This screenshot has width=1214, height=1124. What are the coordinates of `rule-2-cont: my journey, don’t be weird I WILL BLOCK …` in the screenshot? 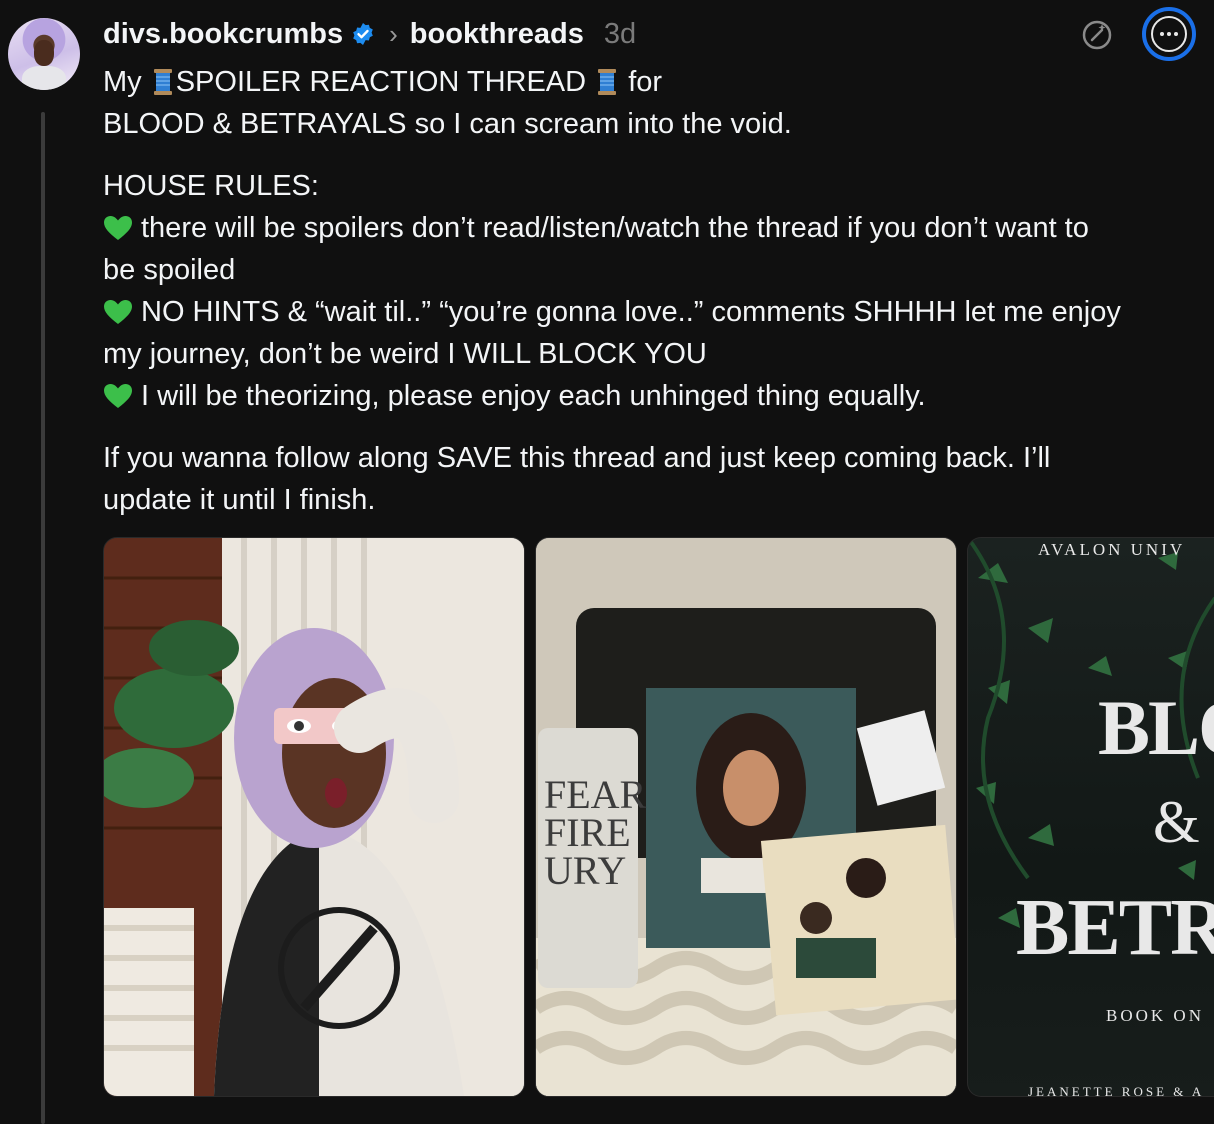 It's located at (405, 354).